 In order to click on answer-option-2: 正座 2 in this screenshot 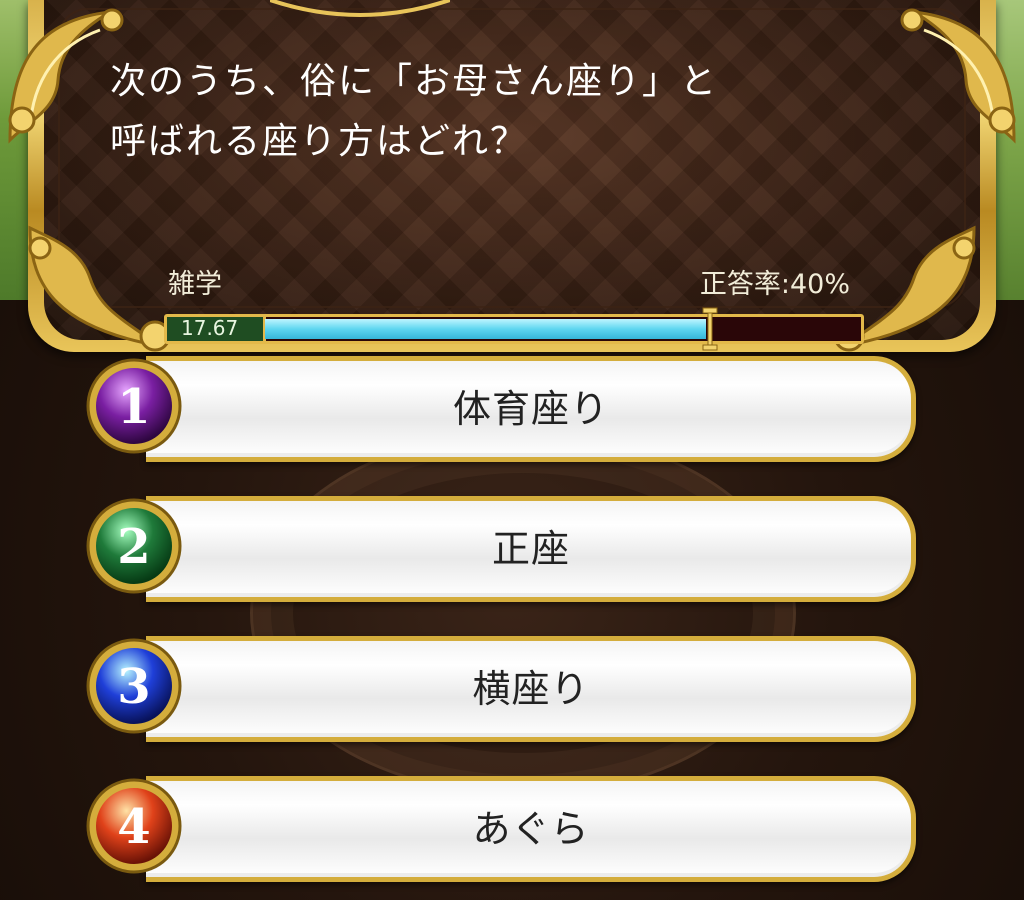, I will do `click(504, 552)`.